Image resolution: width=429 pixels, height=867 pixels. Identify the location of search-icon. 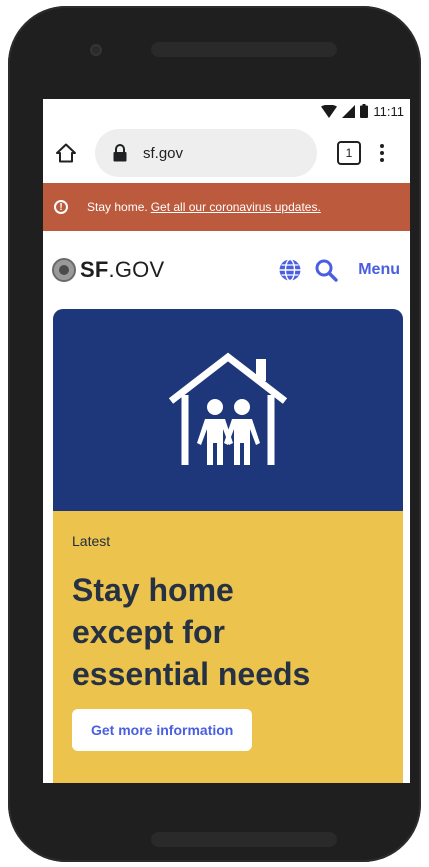
(326, 270).